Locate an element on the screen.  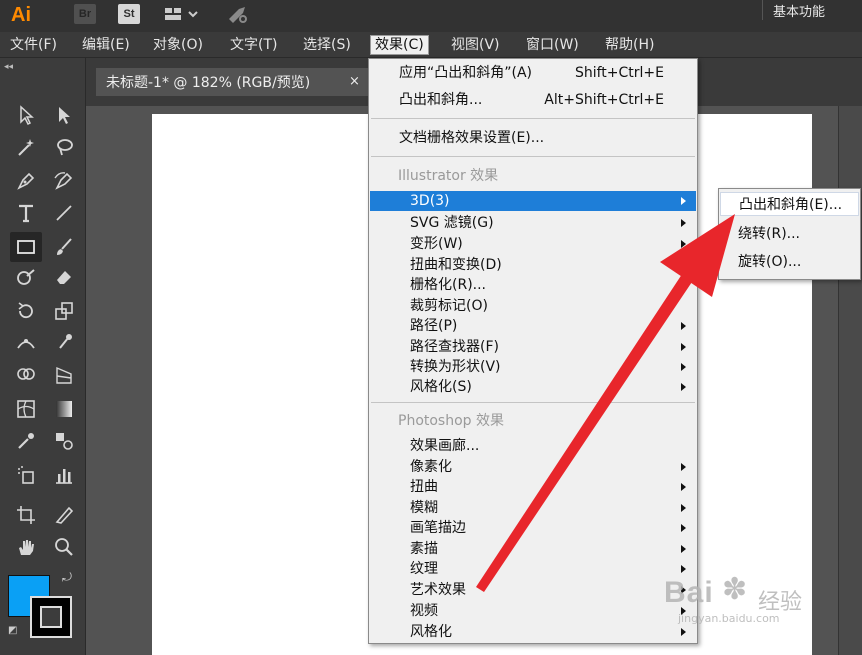
bridge-button: Br is located at coordinates (85, 14).